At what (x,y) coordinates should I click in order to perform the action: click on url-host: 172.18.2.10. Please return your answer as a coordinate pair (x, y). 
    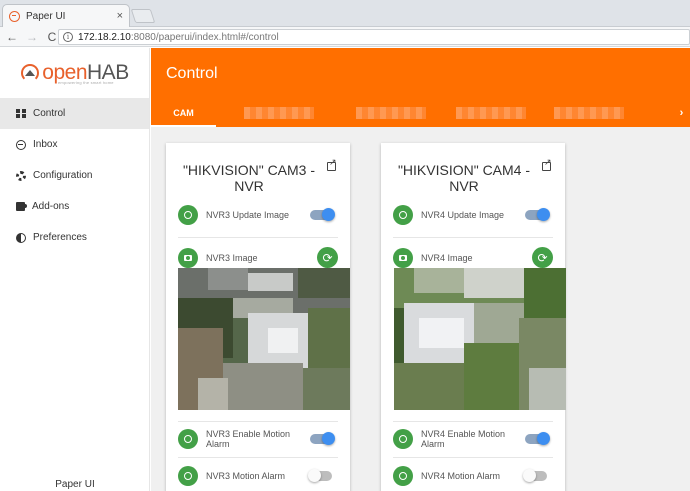
    Looking at the image, I should click on (104, 37).